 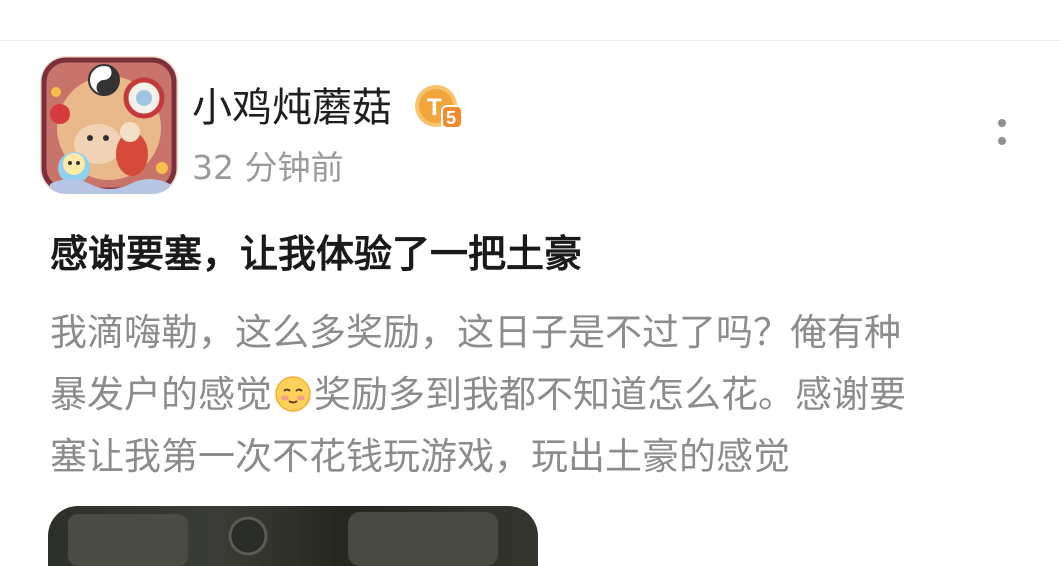 What do you see at coordinates (610, 394) in the screenshot?
I see `post-body-text: 奖励多到我都不知道怎么花。感谢要` at bounding box center [610, 394].